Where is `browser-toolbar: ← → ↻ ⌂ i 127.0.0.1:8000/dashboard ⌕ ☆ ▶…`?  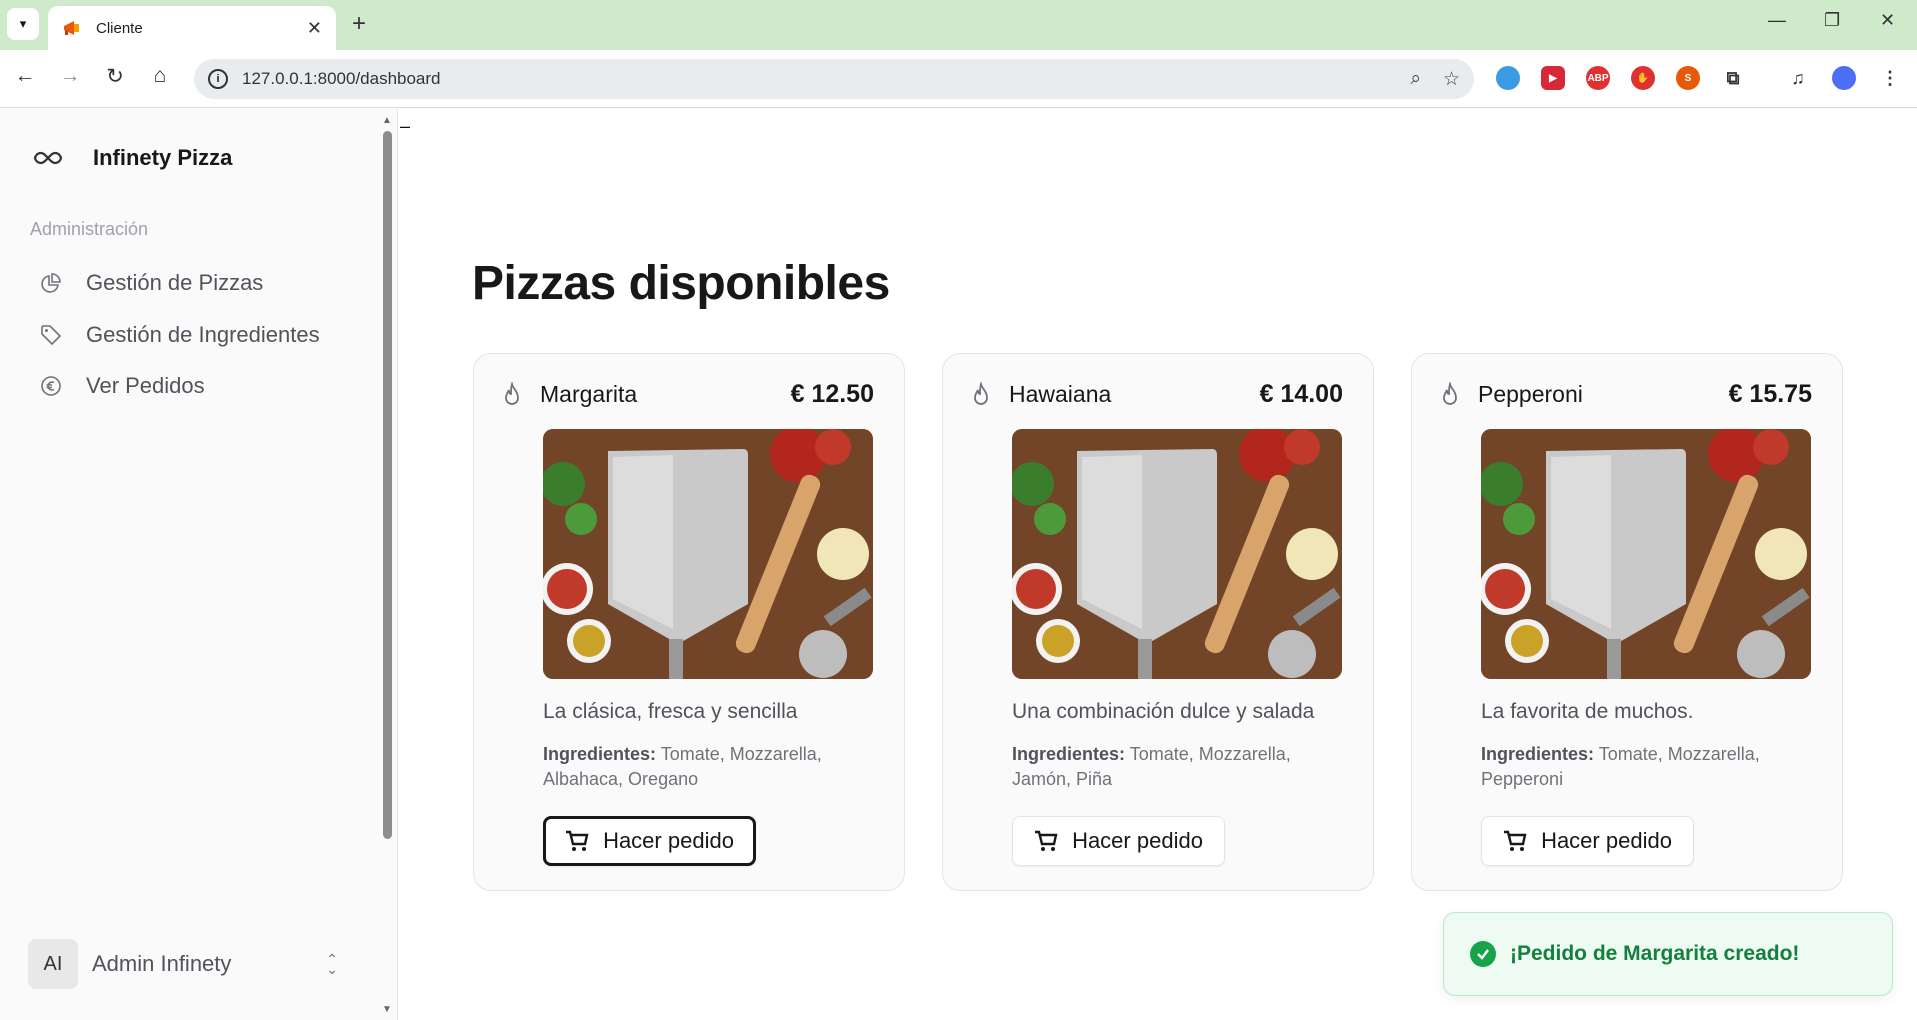 browser-toolbar: ← → ↻ ⌂ i 127.0.0.1:8000/dashboard ⌕ ☆ ▶… is located at coordinates (958, 79).